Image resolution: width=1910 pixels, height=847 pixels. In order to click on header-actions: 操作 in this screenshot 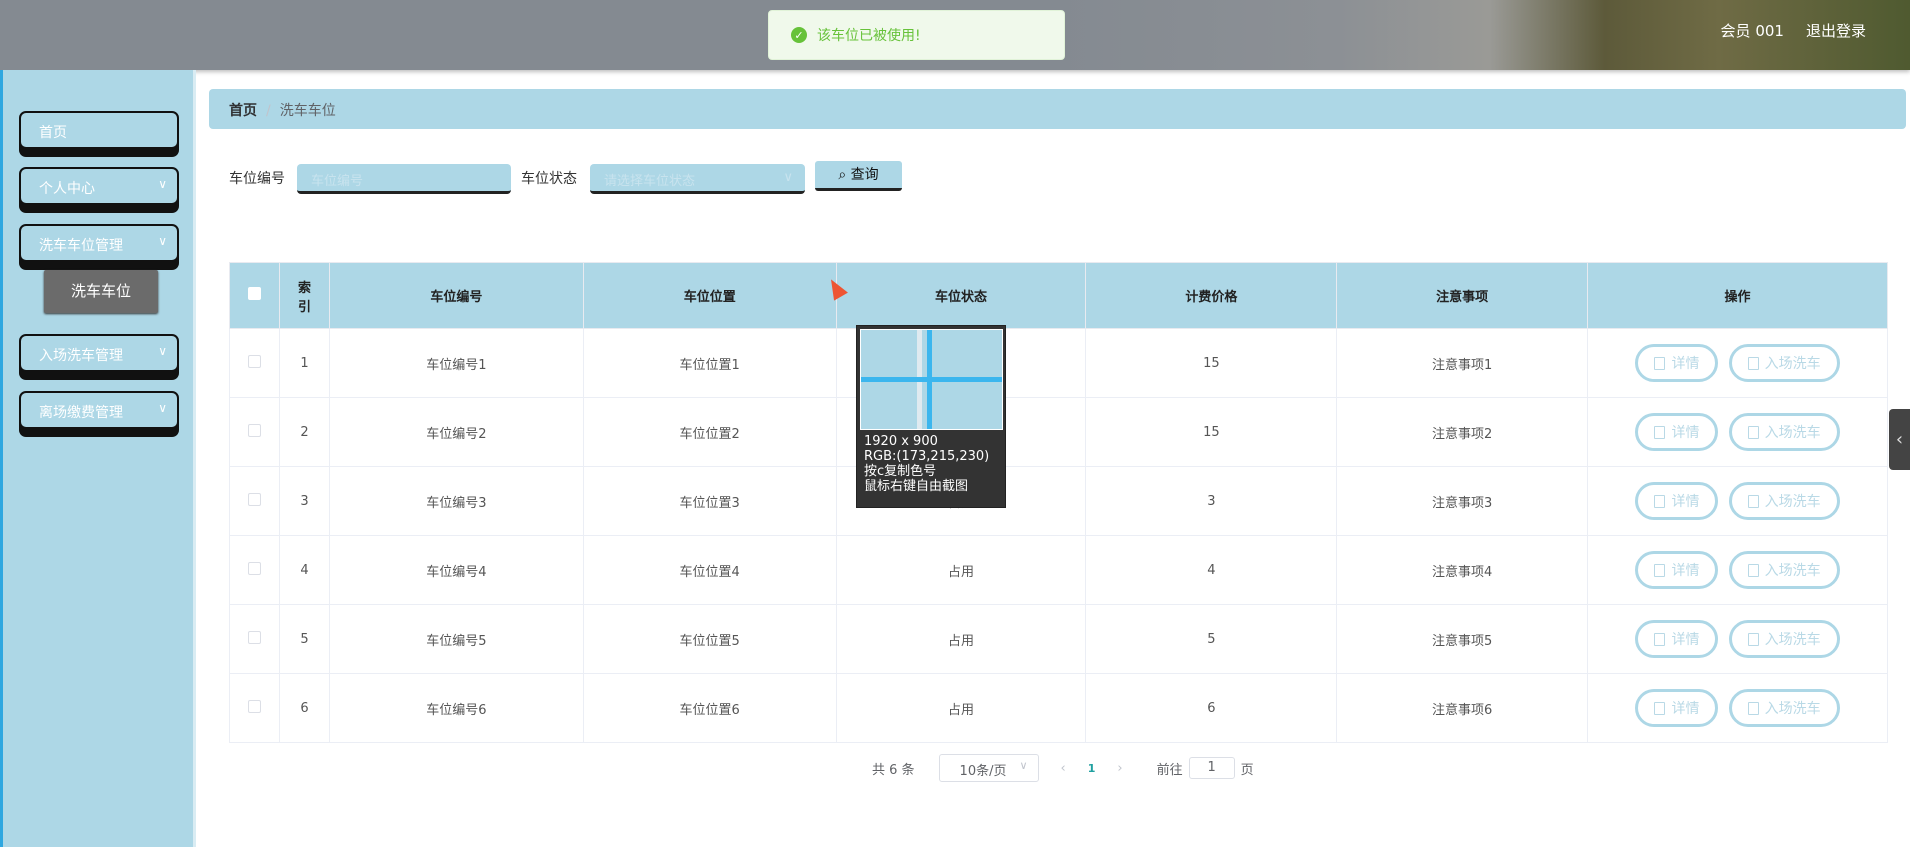, I will do `click(1737, 295)`.